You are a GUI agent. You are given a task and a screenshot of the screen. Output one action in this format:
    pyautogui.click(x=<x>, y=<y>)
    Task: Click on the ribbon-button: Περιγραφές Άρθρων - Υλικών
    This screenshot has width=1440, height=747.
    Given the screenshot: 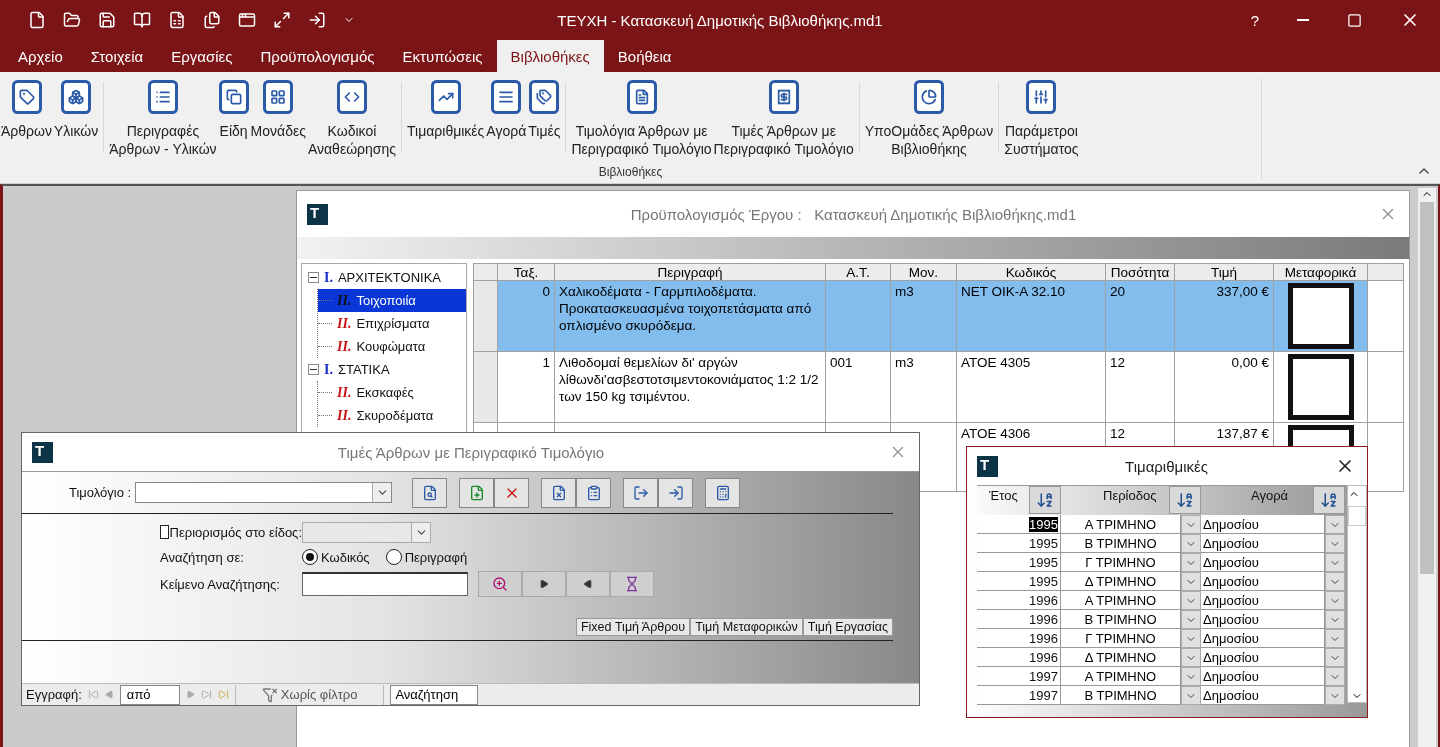 What is the action you would take?
    pyautogui.click(x=163, y=118)
    